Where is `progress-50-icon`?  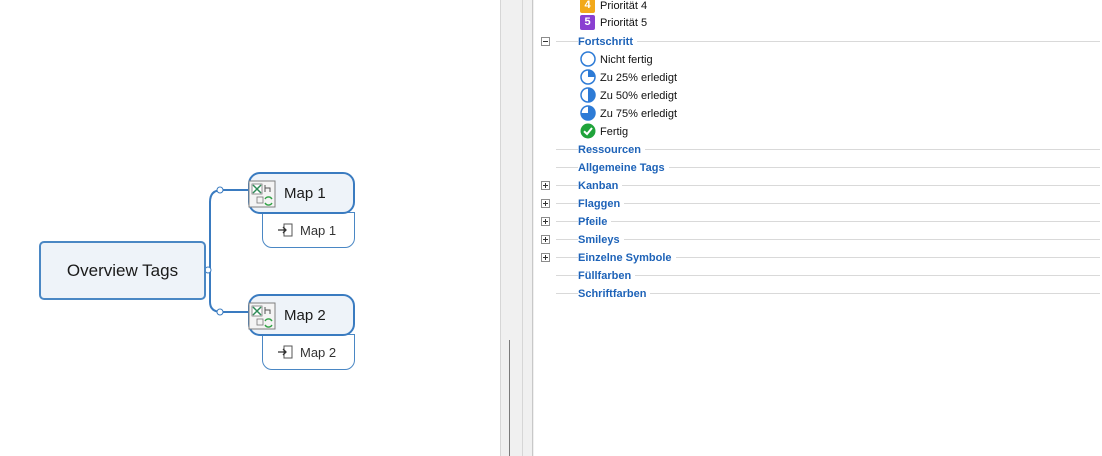 progress-50-icon is located at coordinates (588, 95).